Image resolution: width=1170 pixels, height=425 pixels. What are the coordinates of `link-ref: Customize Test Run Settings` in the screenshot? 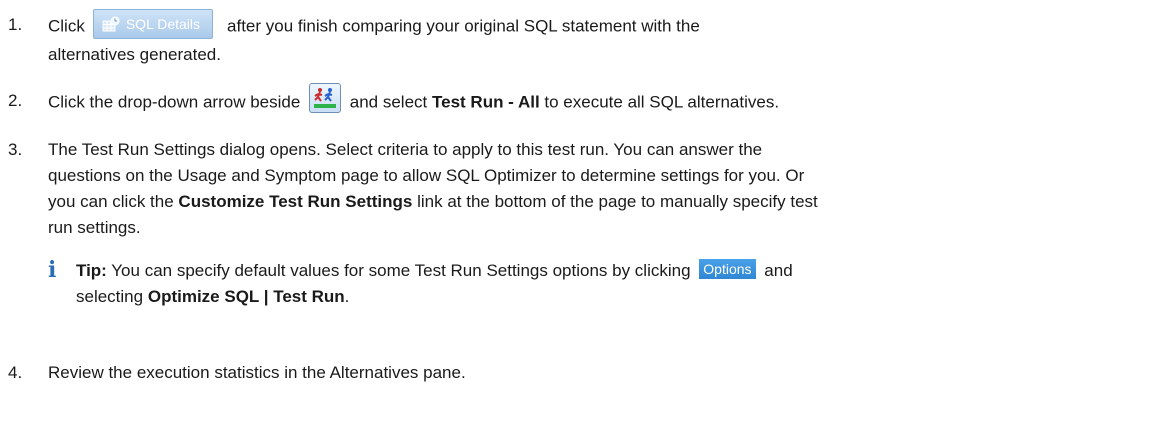 It's located at (295, 201).